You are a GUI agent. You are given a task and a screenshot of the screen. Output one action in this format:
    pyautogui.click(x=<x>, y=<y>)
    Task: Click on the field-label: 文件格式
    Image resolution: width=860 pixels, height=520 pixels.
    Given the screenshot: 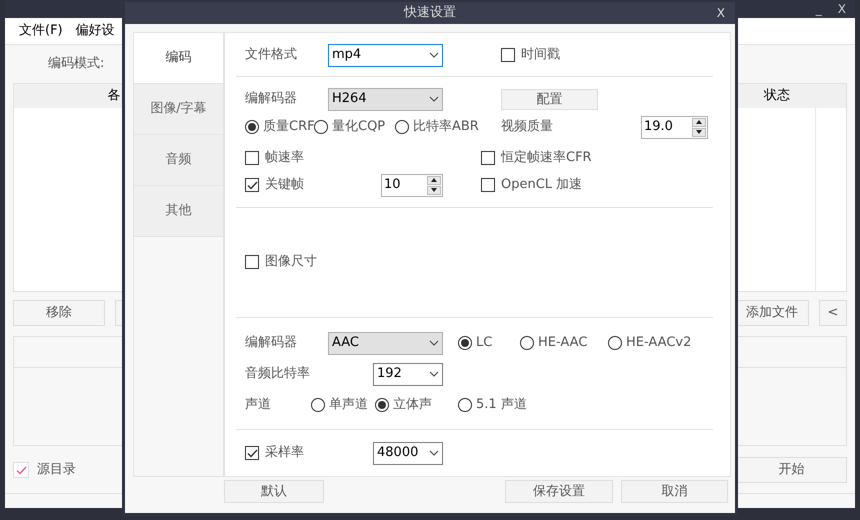 What is the action you would take?
    pyautogui.click(x=271, y=55)
    